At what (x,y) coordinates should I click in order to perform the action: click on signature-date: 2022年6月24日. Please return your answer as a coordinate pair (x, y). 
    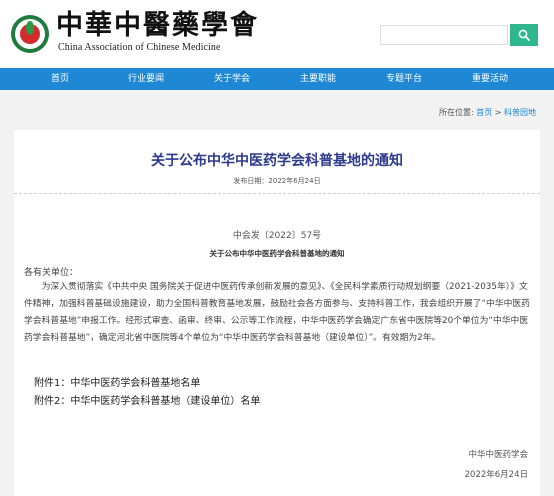
    Looking at the image, I should click on (496, 475).